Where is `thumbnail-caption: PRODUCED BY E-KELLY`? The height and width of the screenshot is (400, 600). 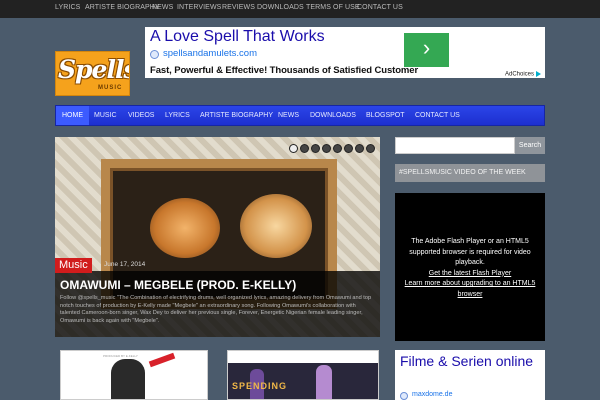
thumbnail-caption: PRODUCED BY E-KELLY is located at coordinates (120, 356).